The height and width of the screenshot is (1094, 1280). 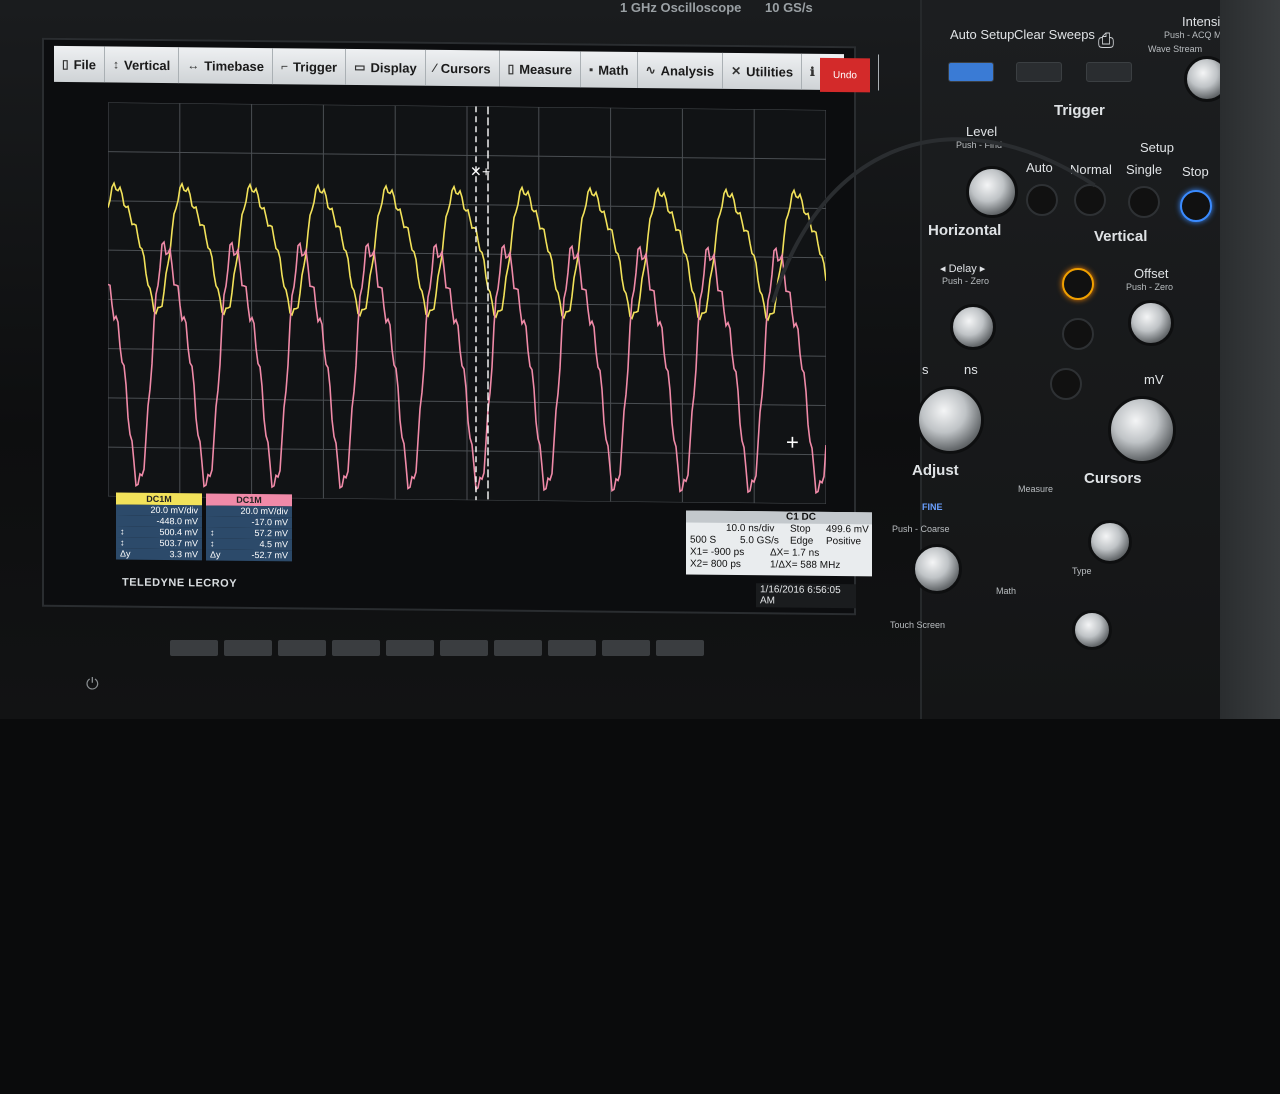 I want to click on softkey-row, so click(x=470, y=651).